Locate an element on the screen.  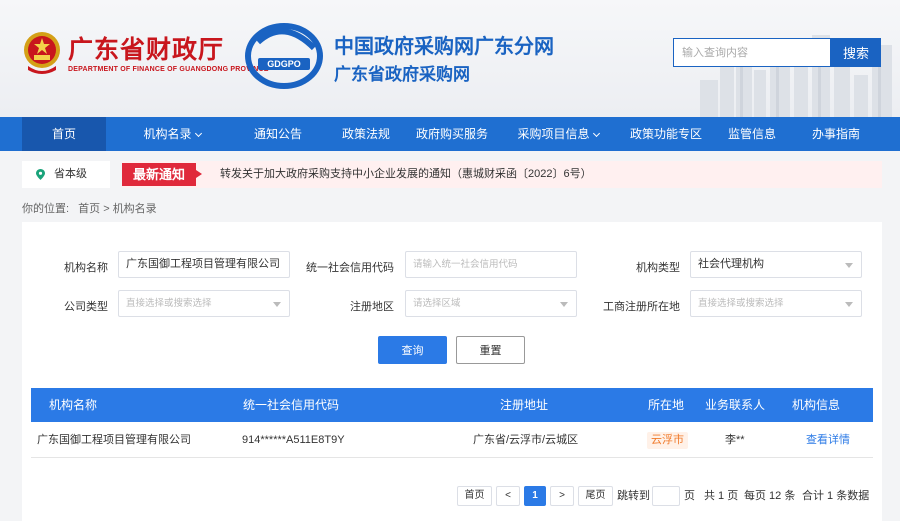
dept-name-cn: 广东省财政厅 is located at coordinates (146, 49).